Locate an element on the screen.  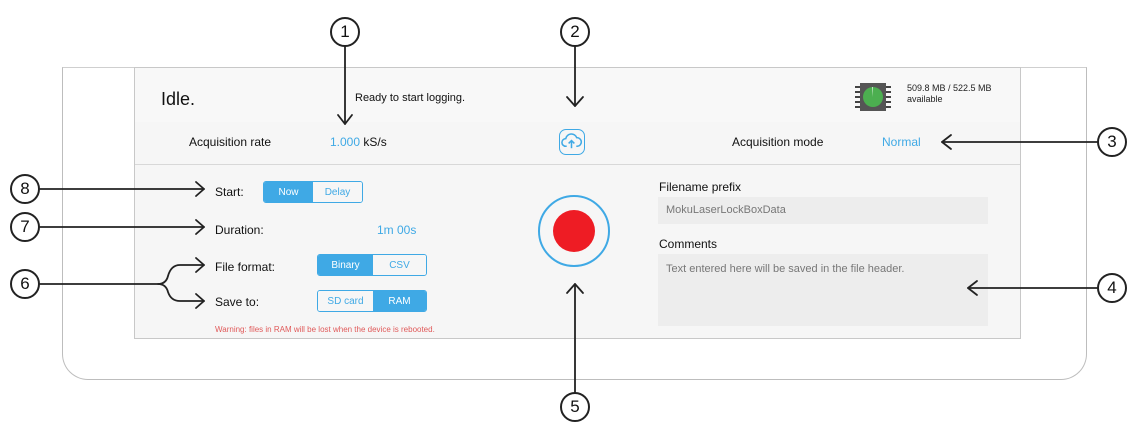
callout-8: 8 is located at coordinates (25, 189).